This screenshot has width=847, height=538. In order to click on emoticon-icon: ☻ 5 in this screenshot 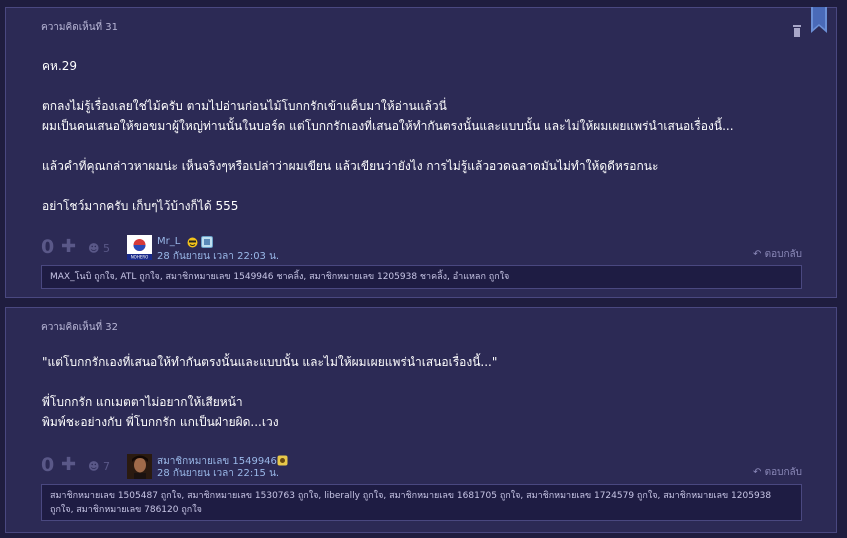, I will do `click(99, 248)`.